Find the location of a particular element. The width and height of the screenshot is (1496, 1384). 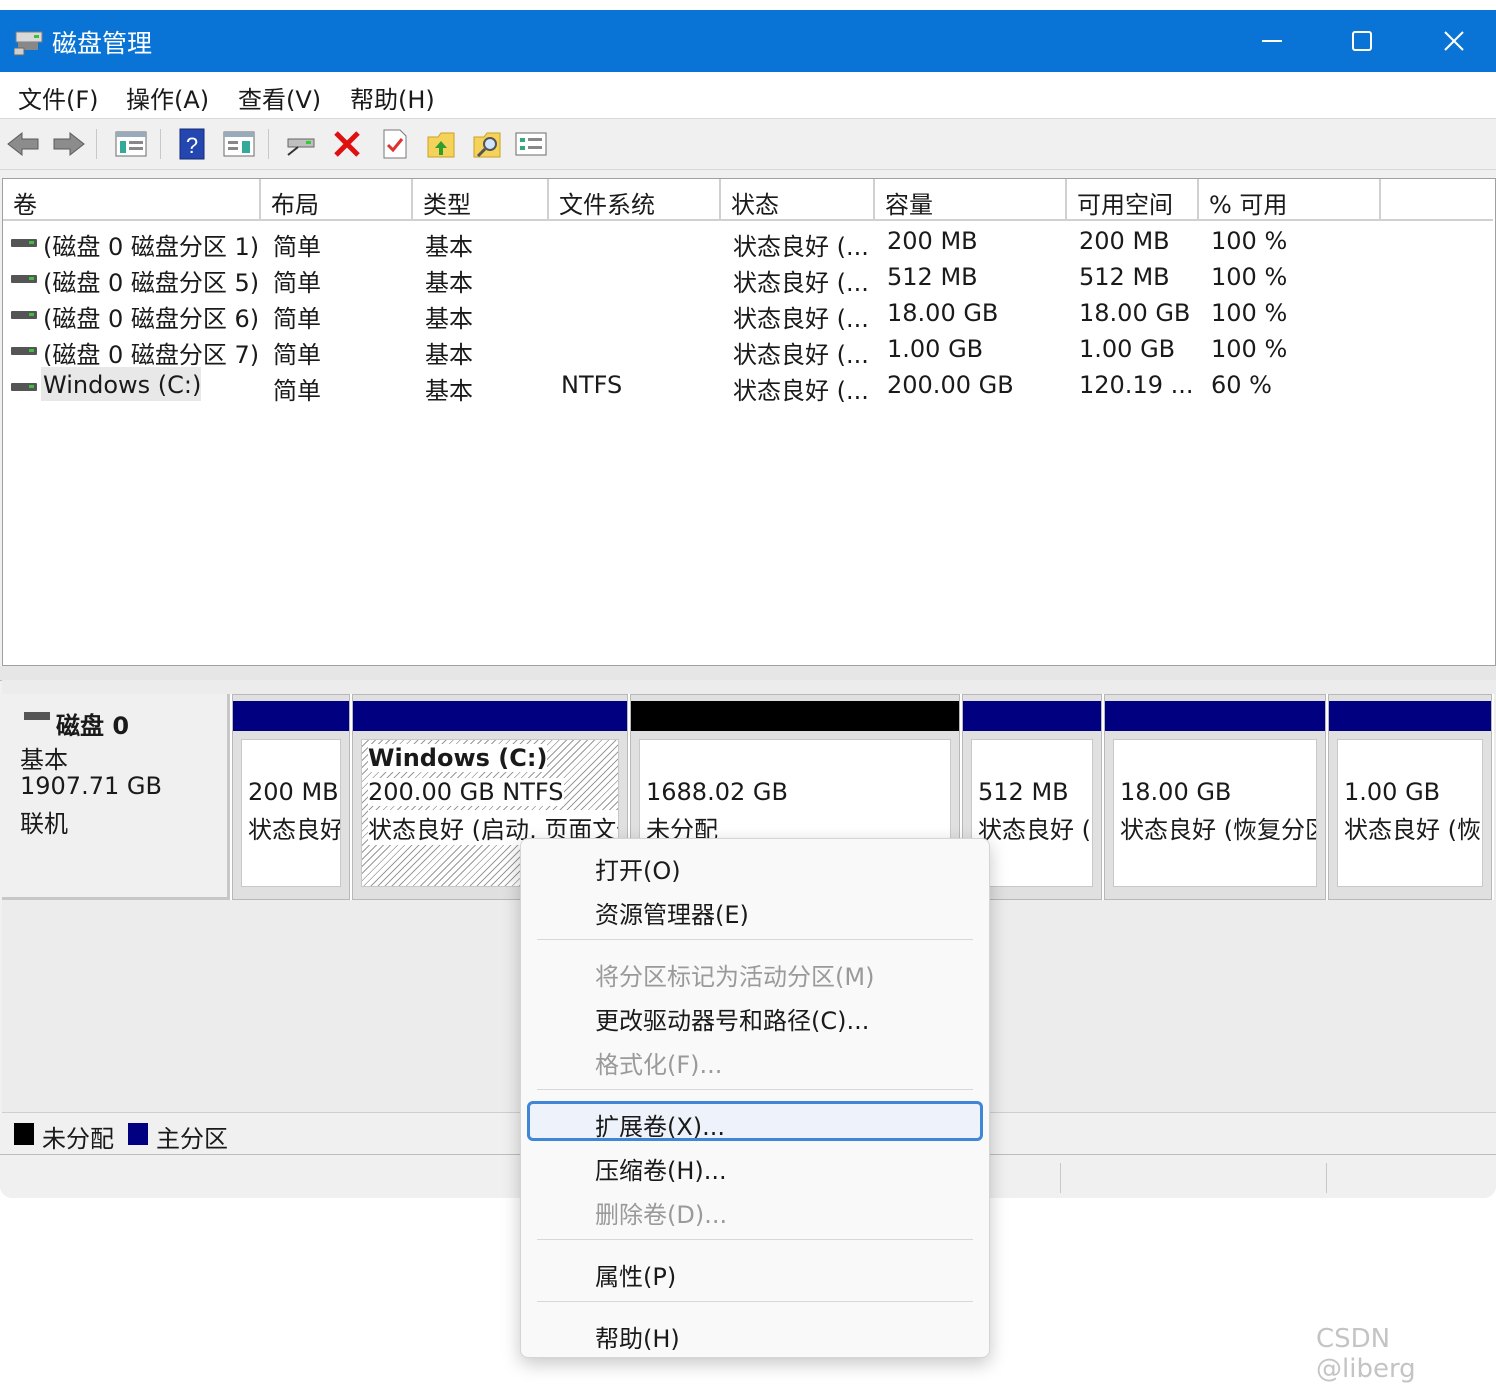

legend-swatch-primary is located at coordinates (138, 1134).